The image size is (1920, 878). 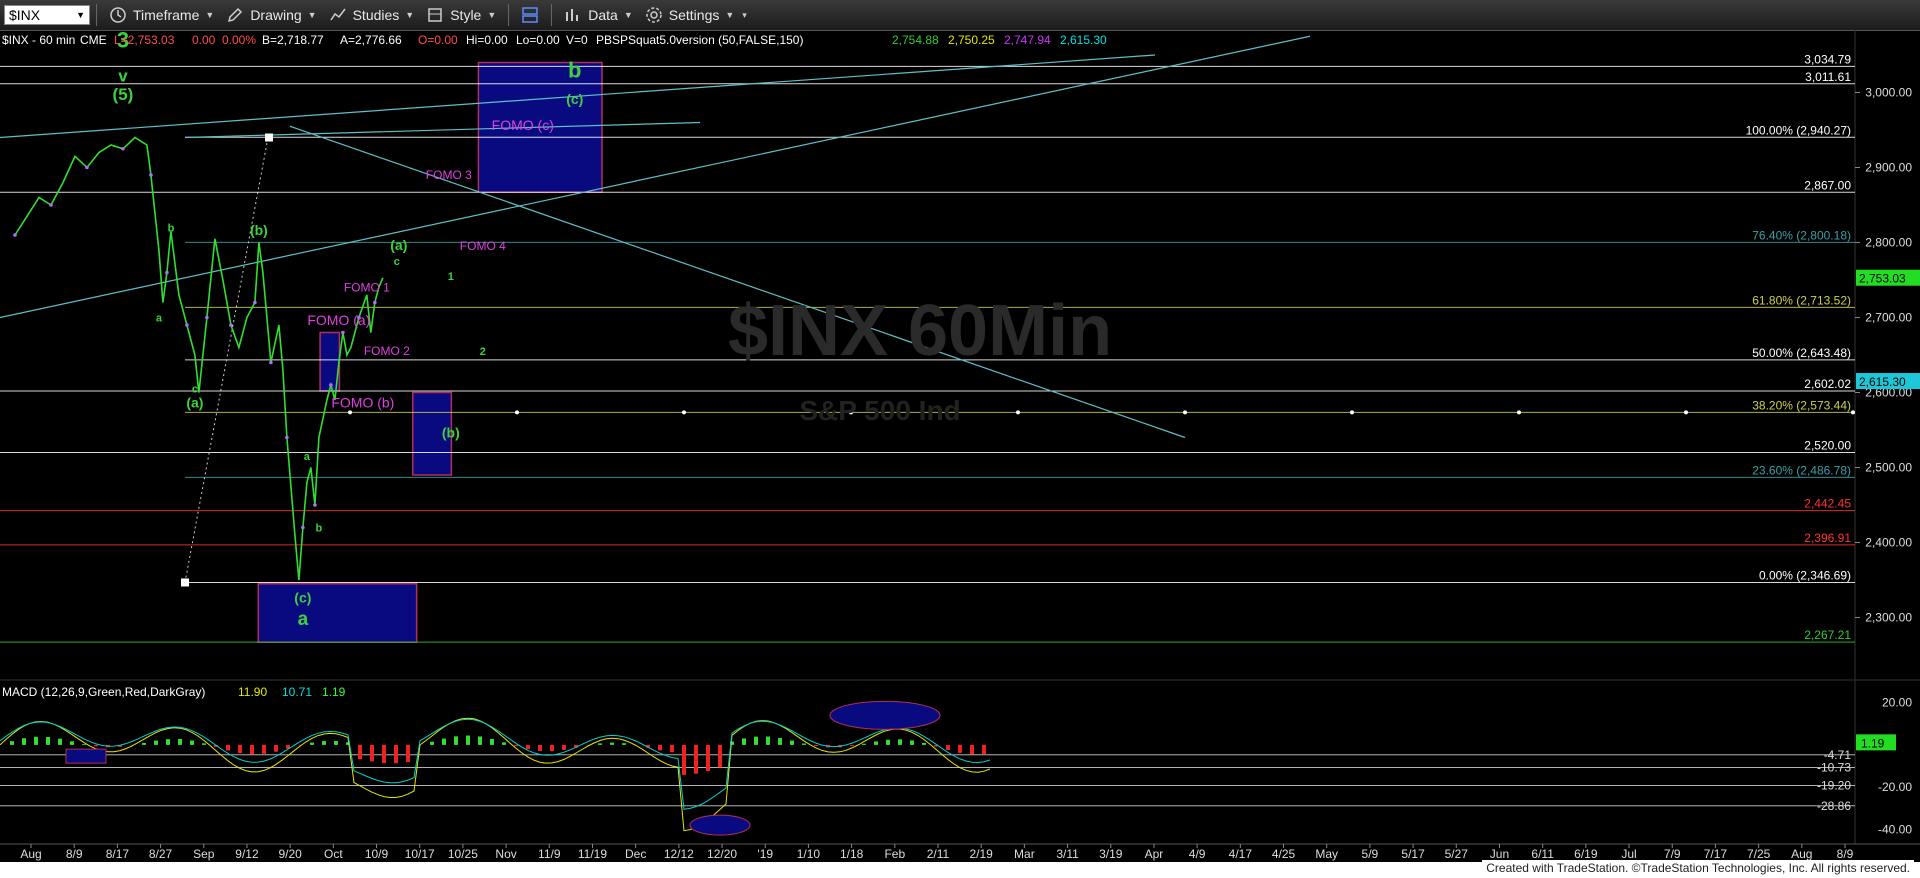 What do you see at coordinates (449, 175) in the screenshot?
I see `fomo-label: FOMO 3` at bounding box center [449, 175].